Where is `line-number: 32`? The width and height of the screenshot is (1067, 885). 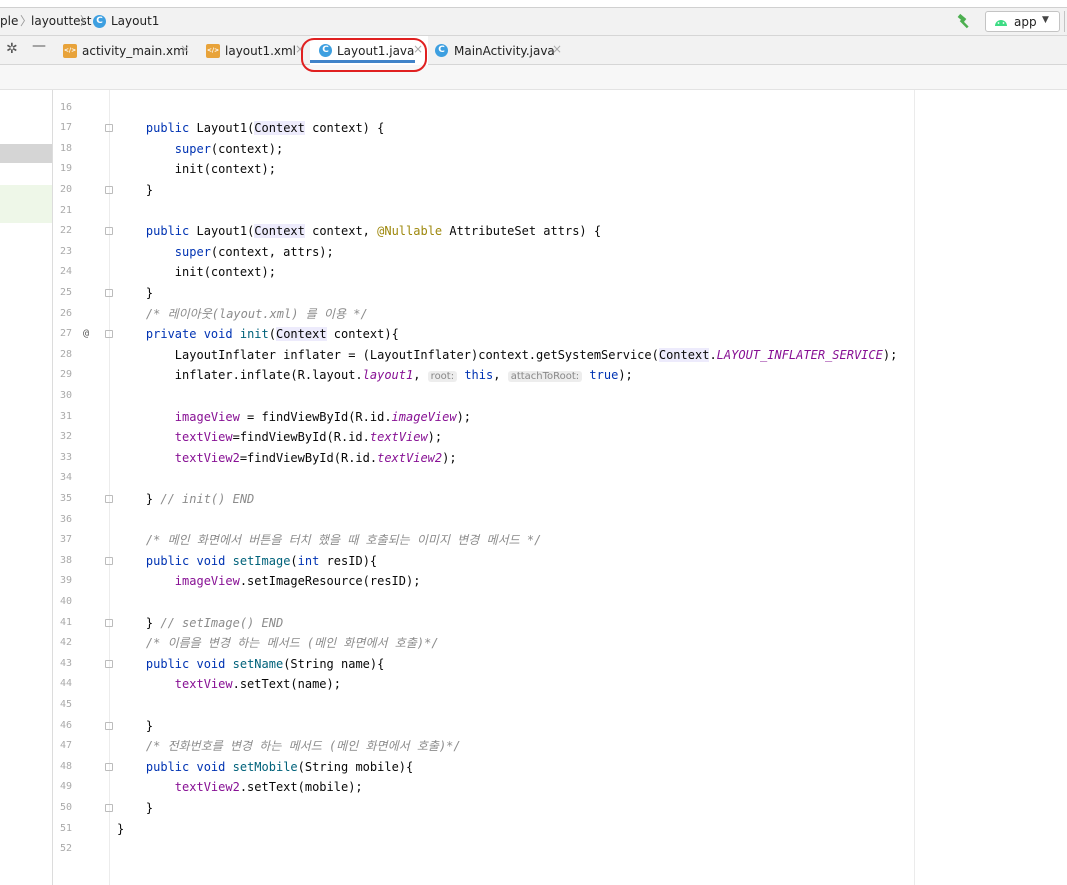
line-number: 32 is located at coordinates (66, 437).